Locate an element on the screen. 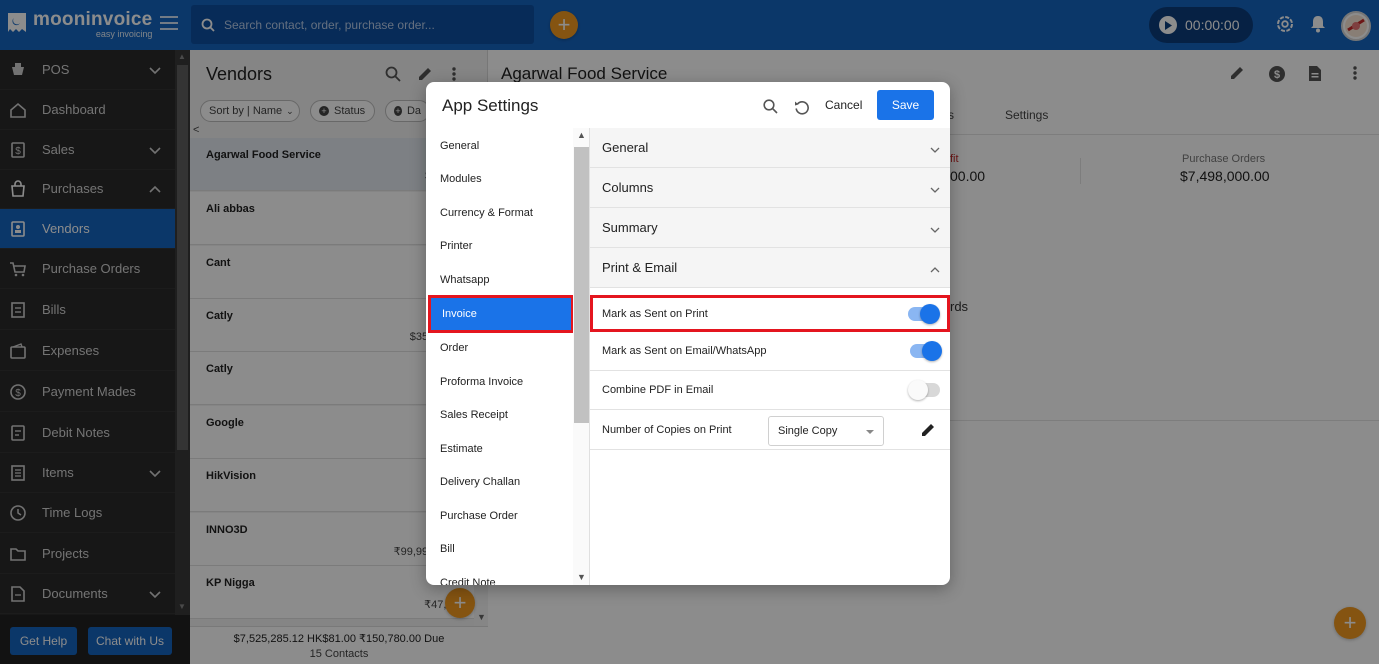 The width and height of the screenshot is (1379, 664). copies-value: Single Copy is located at coordinates (808, 431).